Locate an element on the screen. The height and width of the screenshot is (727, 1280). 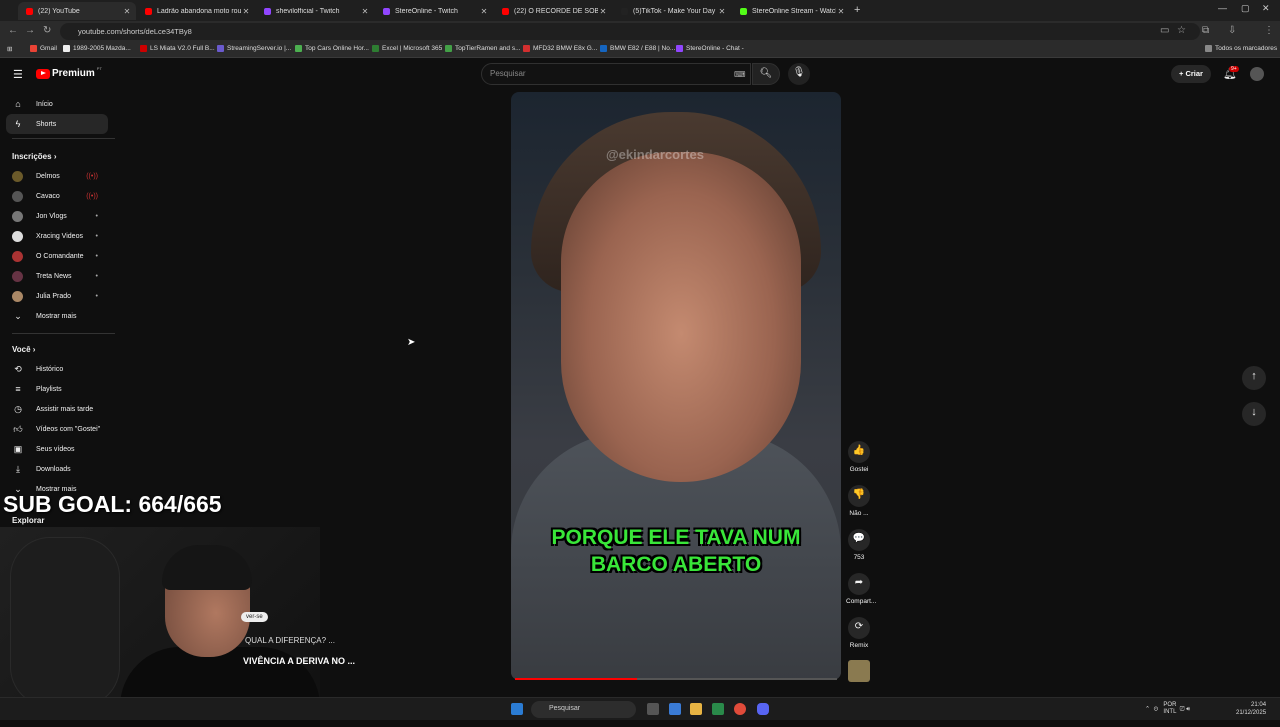
minimize-button: — is located at coordinates (1222, 8).